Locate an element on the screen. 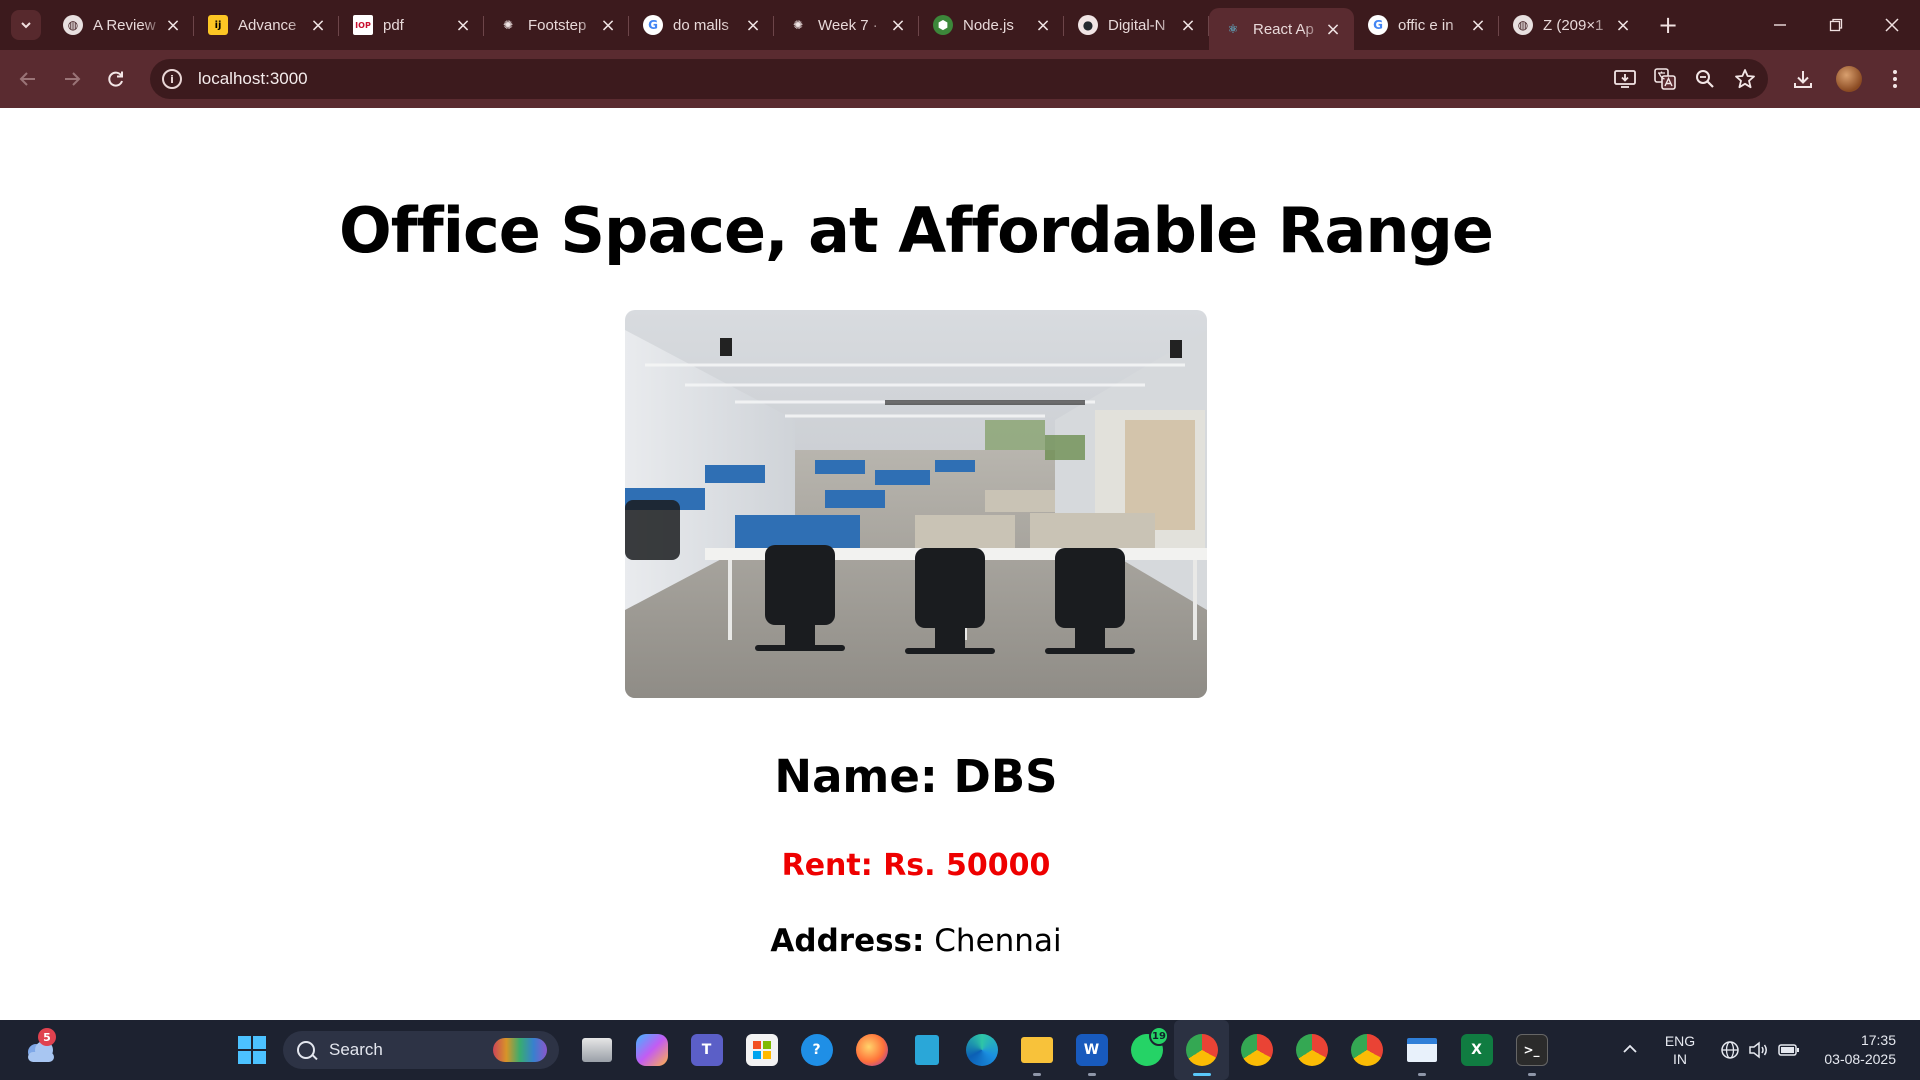 The image size is (1920, 1080). tab-title: do malls is located at coordinates (701, 25).